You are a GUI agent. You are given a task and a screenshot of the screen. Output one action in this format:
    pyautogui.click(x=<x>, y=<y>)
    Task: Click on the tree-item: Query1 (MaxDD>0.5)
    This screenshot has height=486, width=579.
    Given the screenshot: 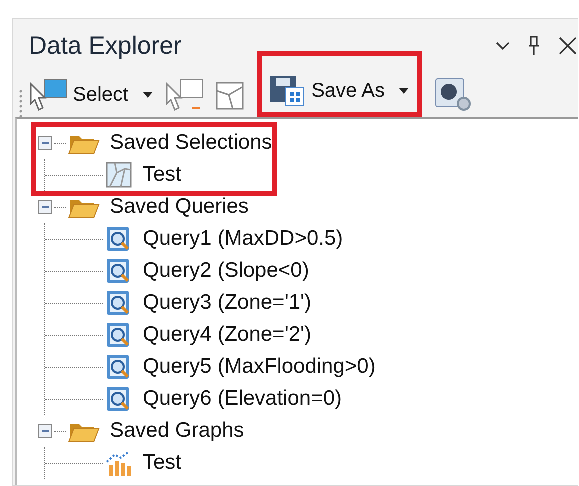 What is the action you would take?
    pyautogui.click(x=243, y=239)
    